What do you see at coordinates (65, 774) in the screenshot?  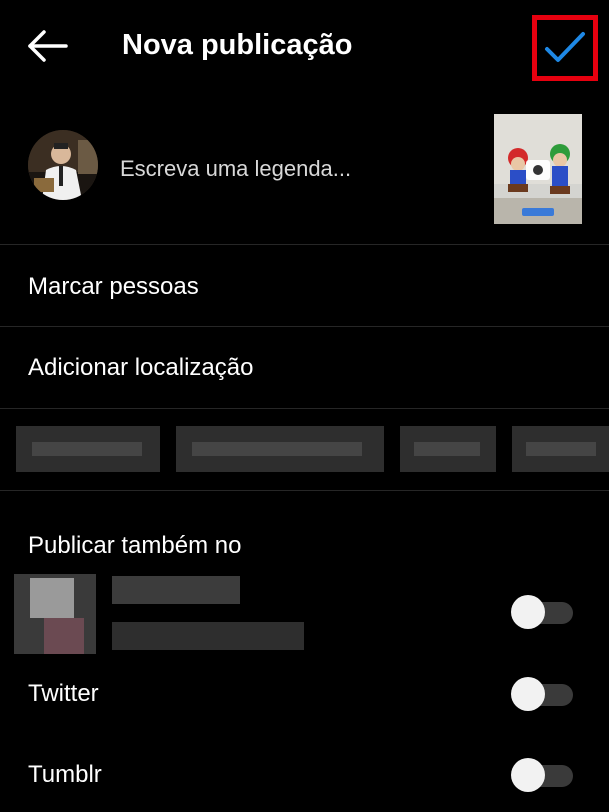 I see `share-tumblr-label: Tumblr` at bounding box center [65, 774].